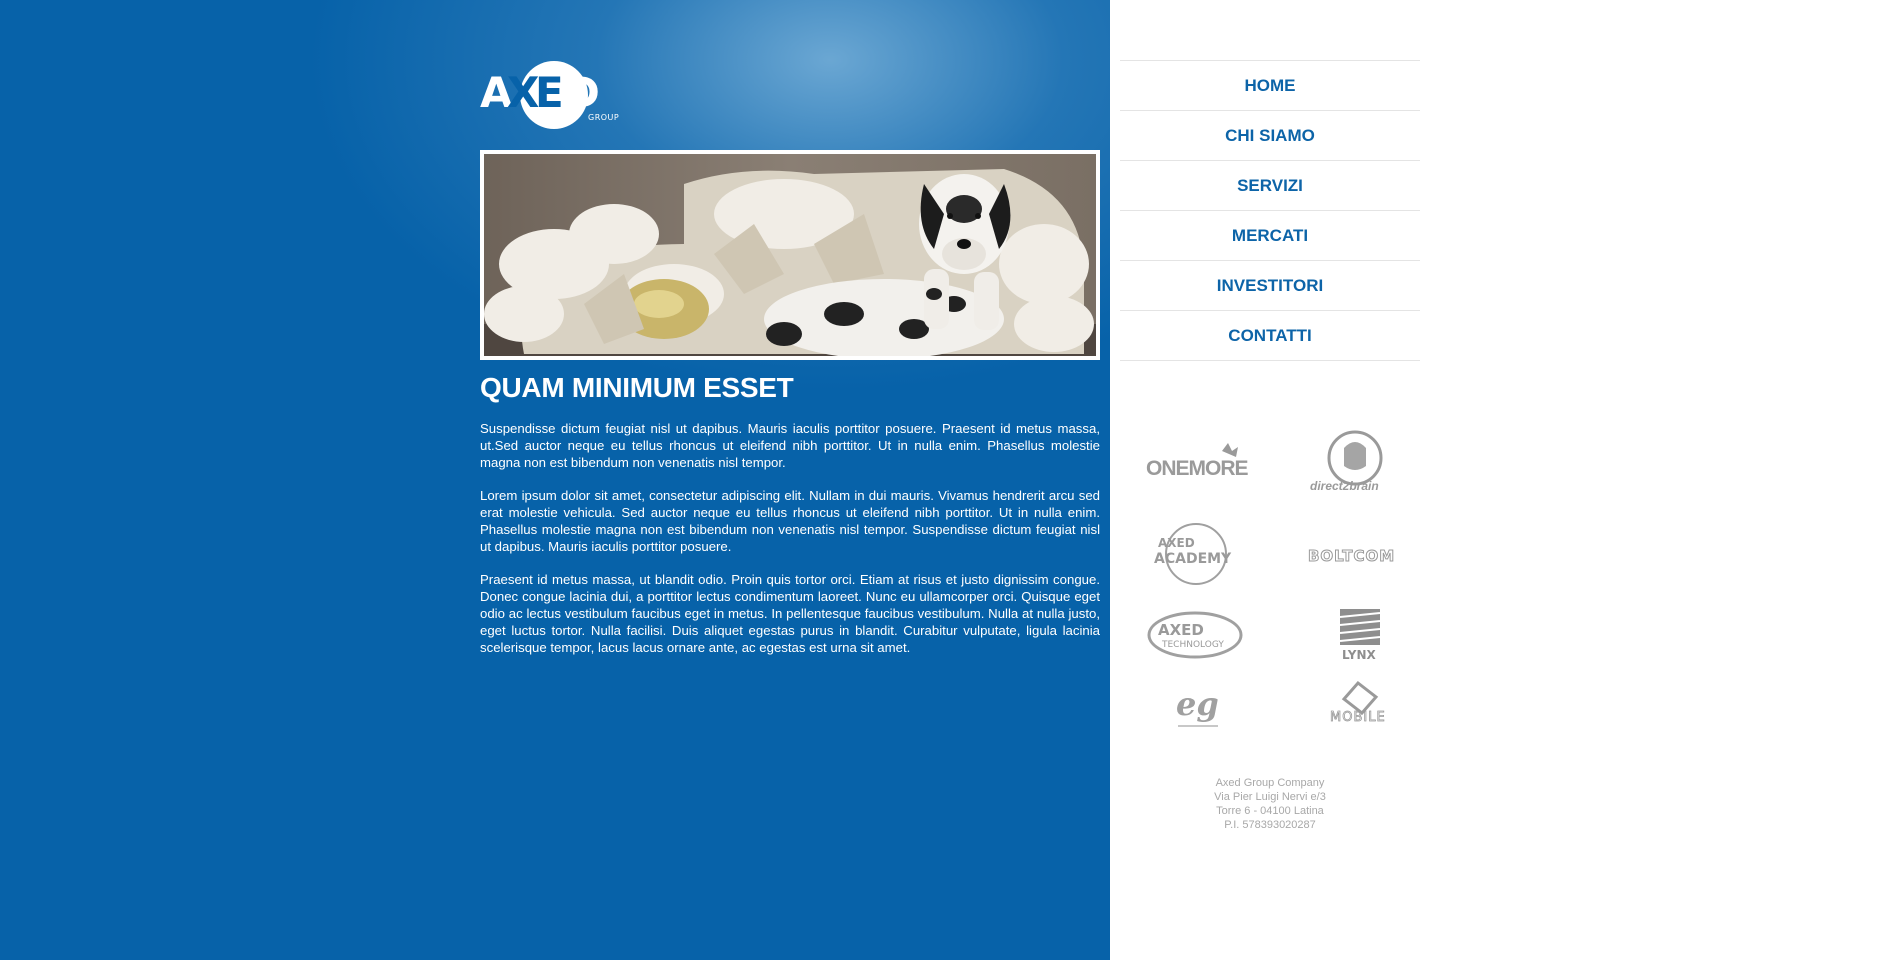  I want to click on svg-text: TECHNOLOGY, so click(1192, 645).